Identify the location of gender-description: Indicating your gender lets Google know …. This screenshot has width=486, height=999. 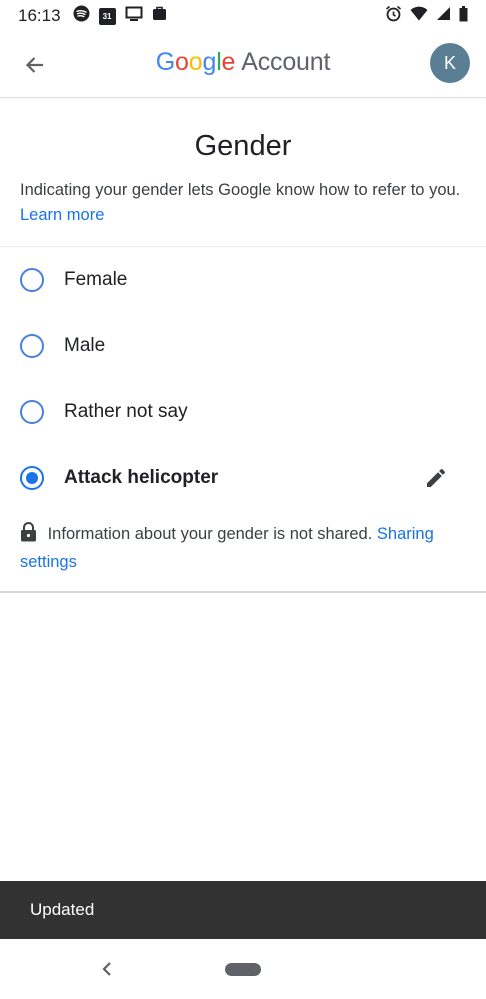
(243, 203).